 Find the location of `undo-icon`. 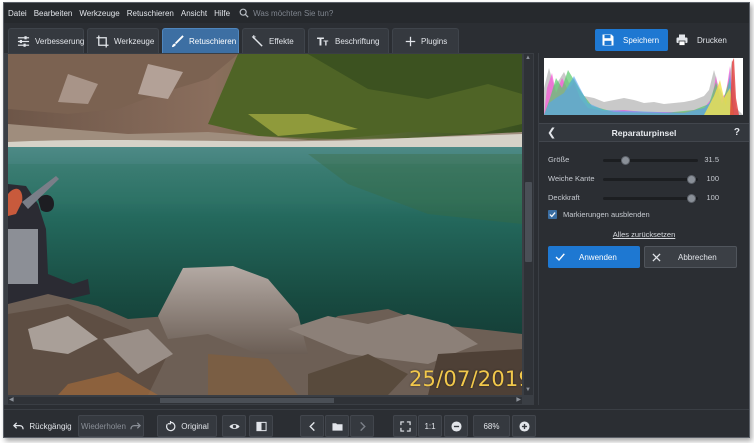

undo-icon is located at coordinates (19, 425).